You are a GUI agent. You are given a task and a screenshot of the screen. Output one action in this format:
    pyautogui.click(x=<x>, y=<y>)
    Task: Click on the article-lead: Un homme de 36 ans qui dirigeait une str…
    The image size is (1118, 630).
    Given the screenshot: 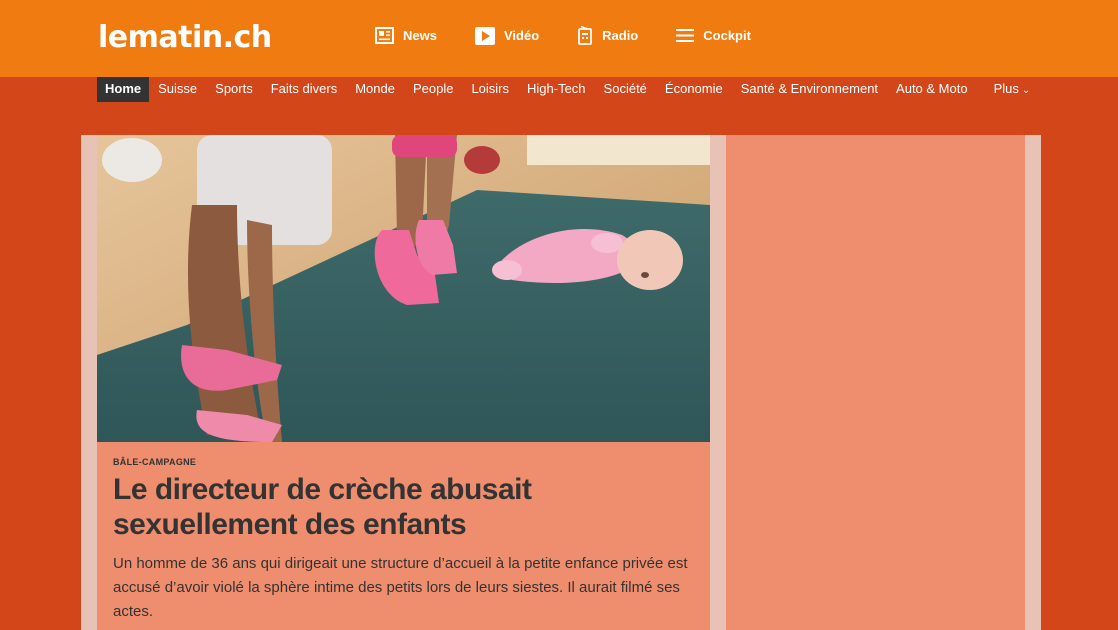 What is the action you would take?
    pyautogui.click(x=400, y=587)
    